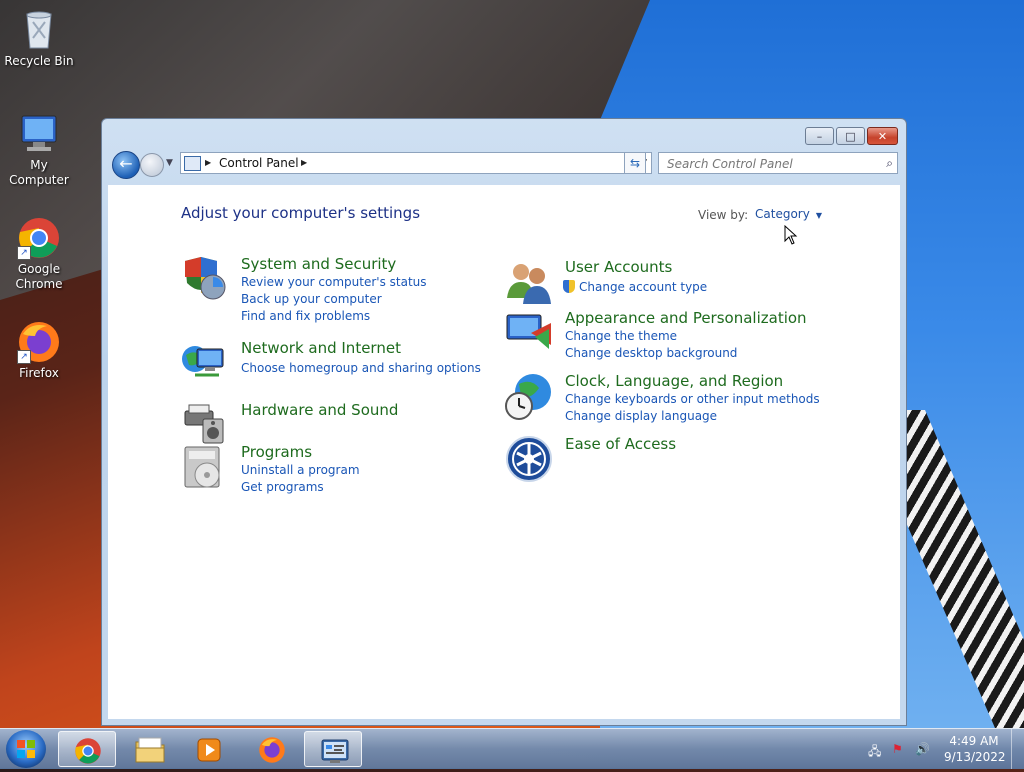 This screenshot has width=1024, height=772. What do you see at coordinates (205, 467) in the screenshot?
I see `programs-icon` at bounding box center [205, 467].